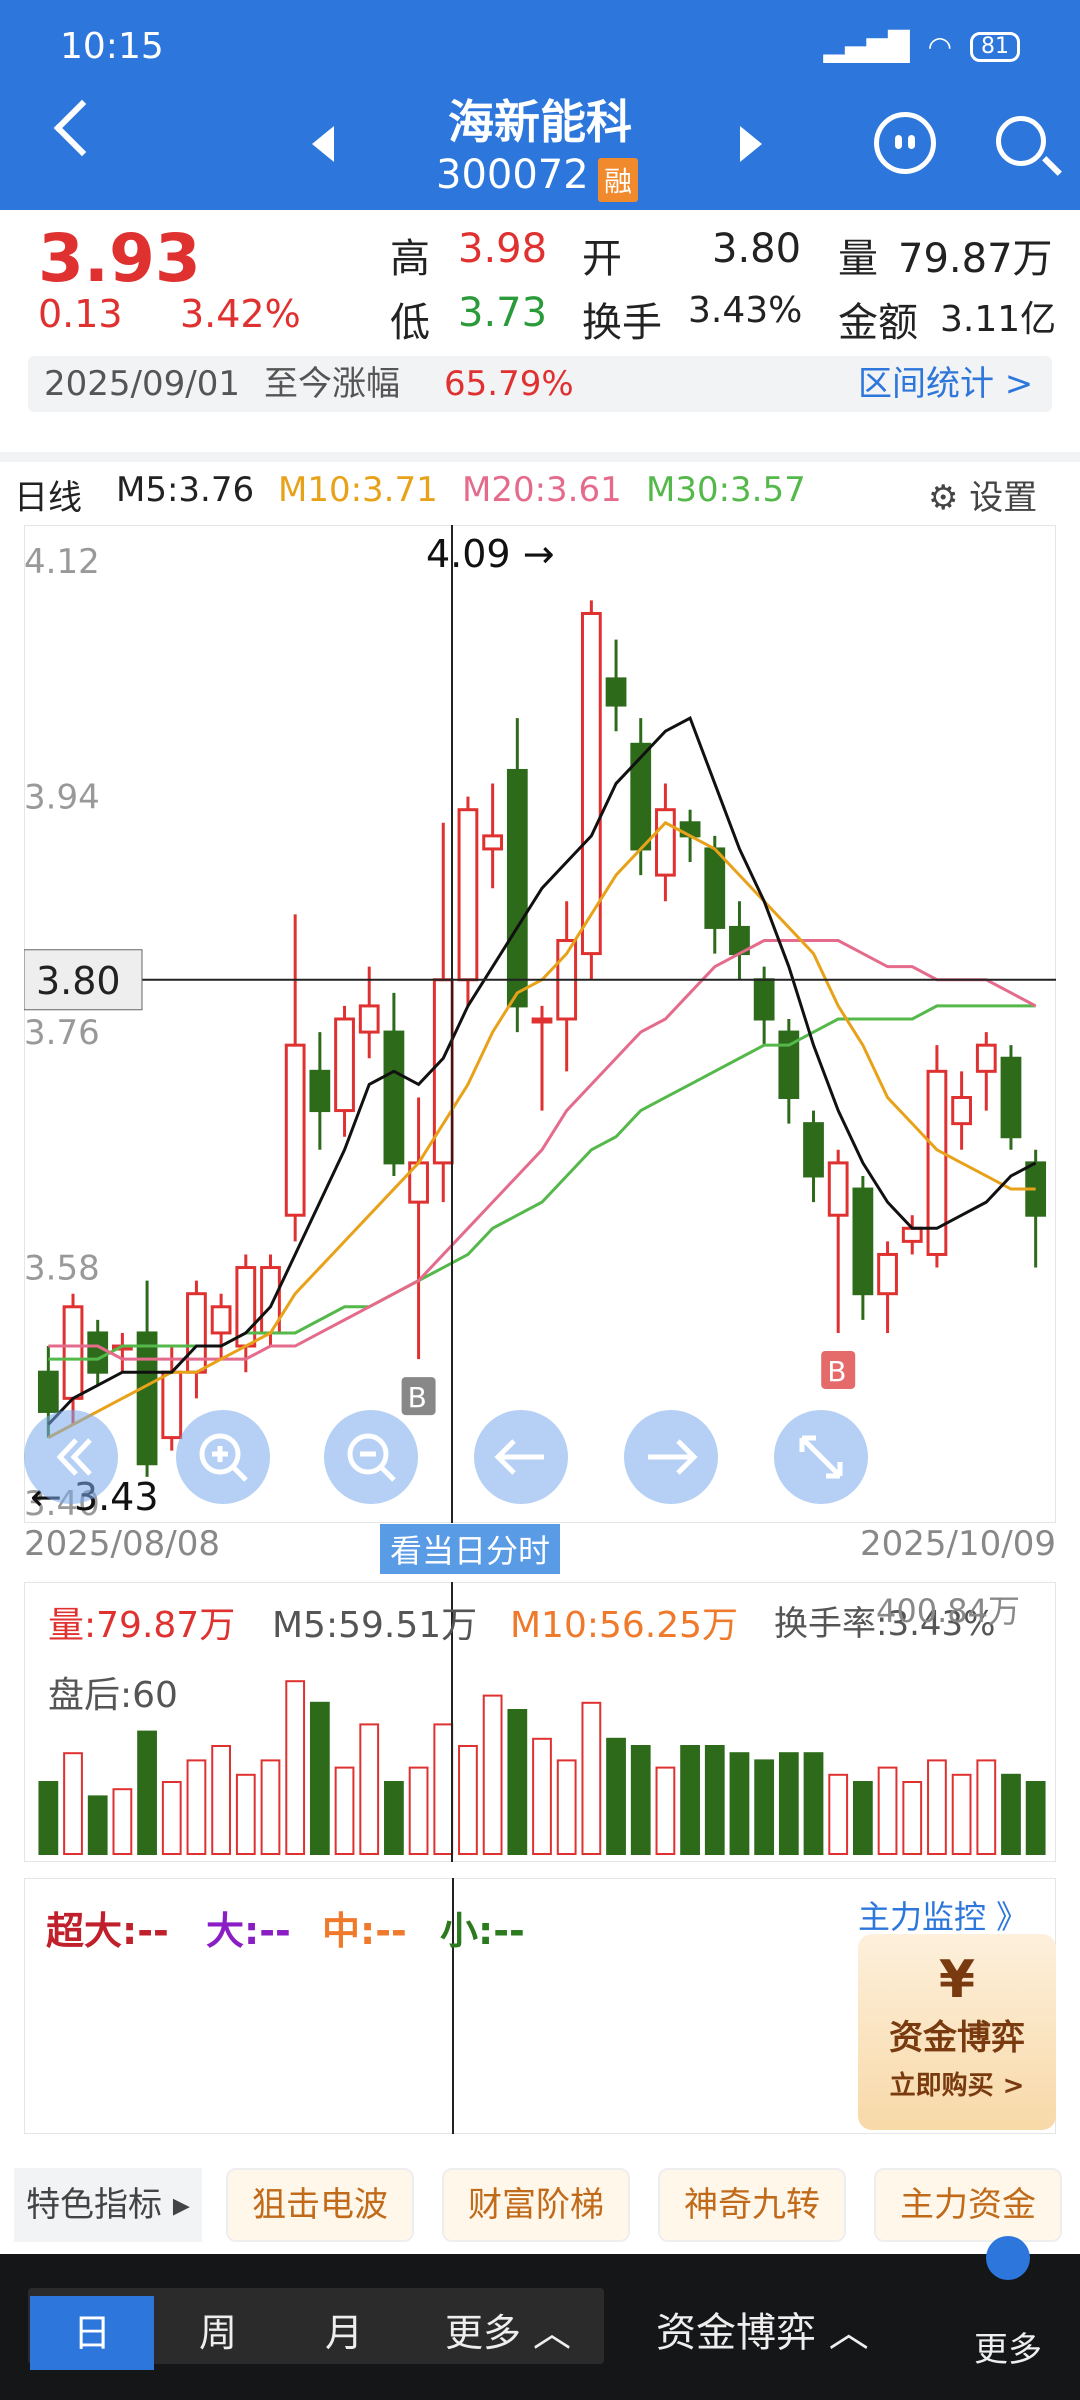  Describe the element at coordinates (751, 144) in the screenshot. I see `next-stock-icon` at that location.